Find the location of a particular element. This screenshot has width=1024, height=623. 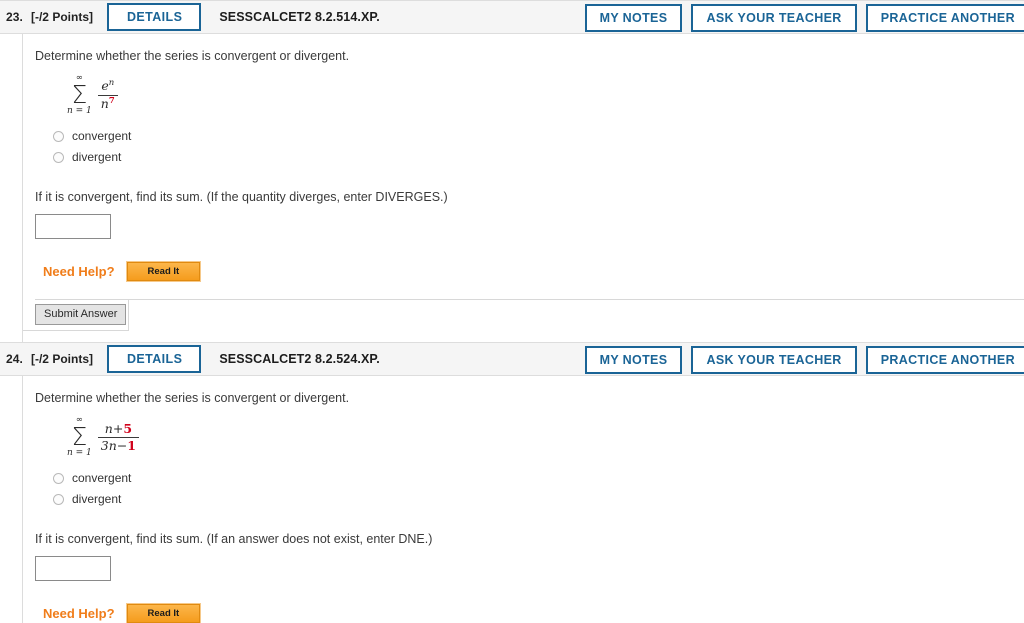

series-expression-24: ∞ Σ n = 1 n+5 3n−1 is located at coordinates (529, 434).